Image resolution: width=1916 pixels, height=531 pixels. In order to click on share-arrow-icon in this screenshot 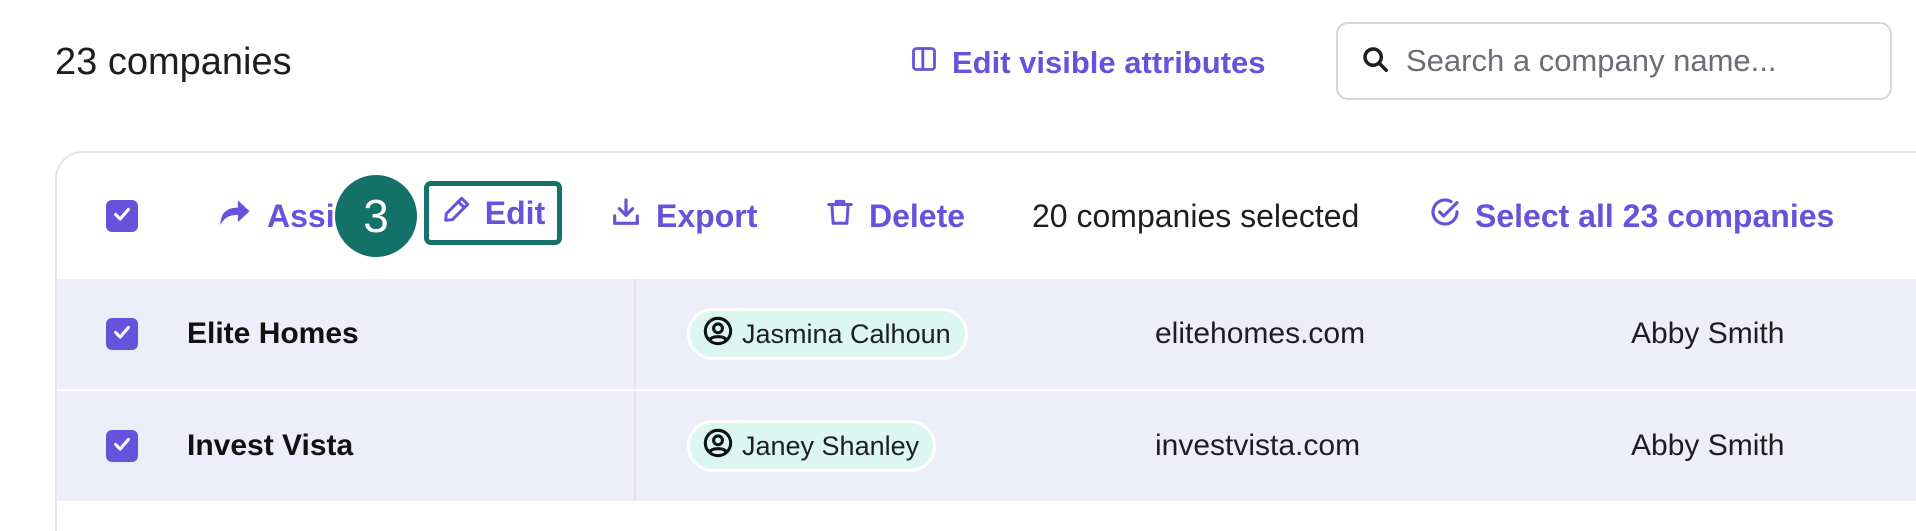, I will do `click(235, 216)`.